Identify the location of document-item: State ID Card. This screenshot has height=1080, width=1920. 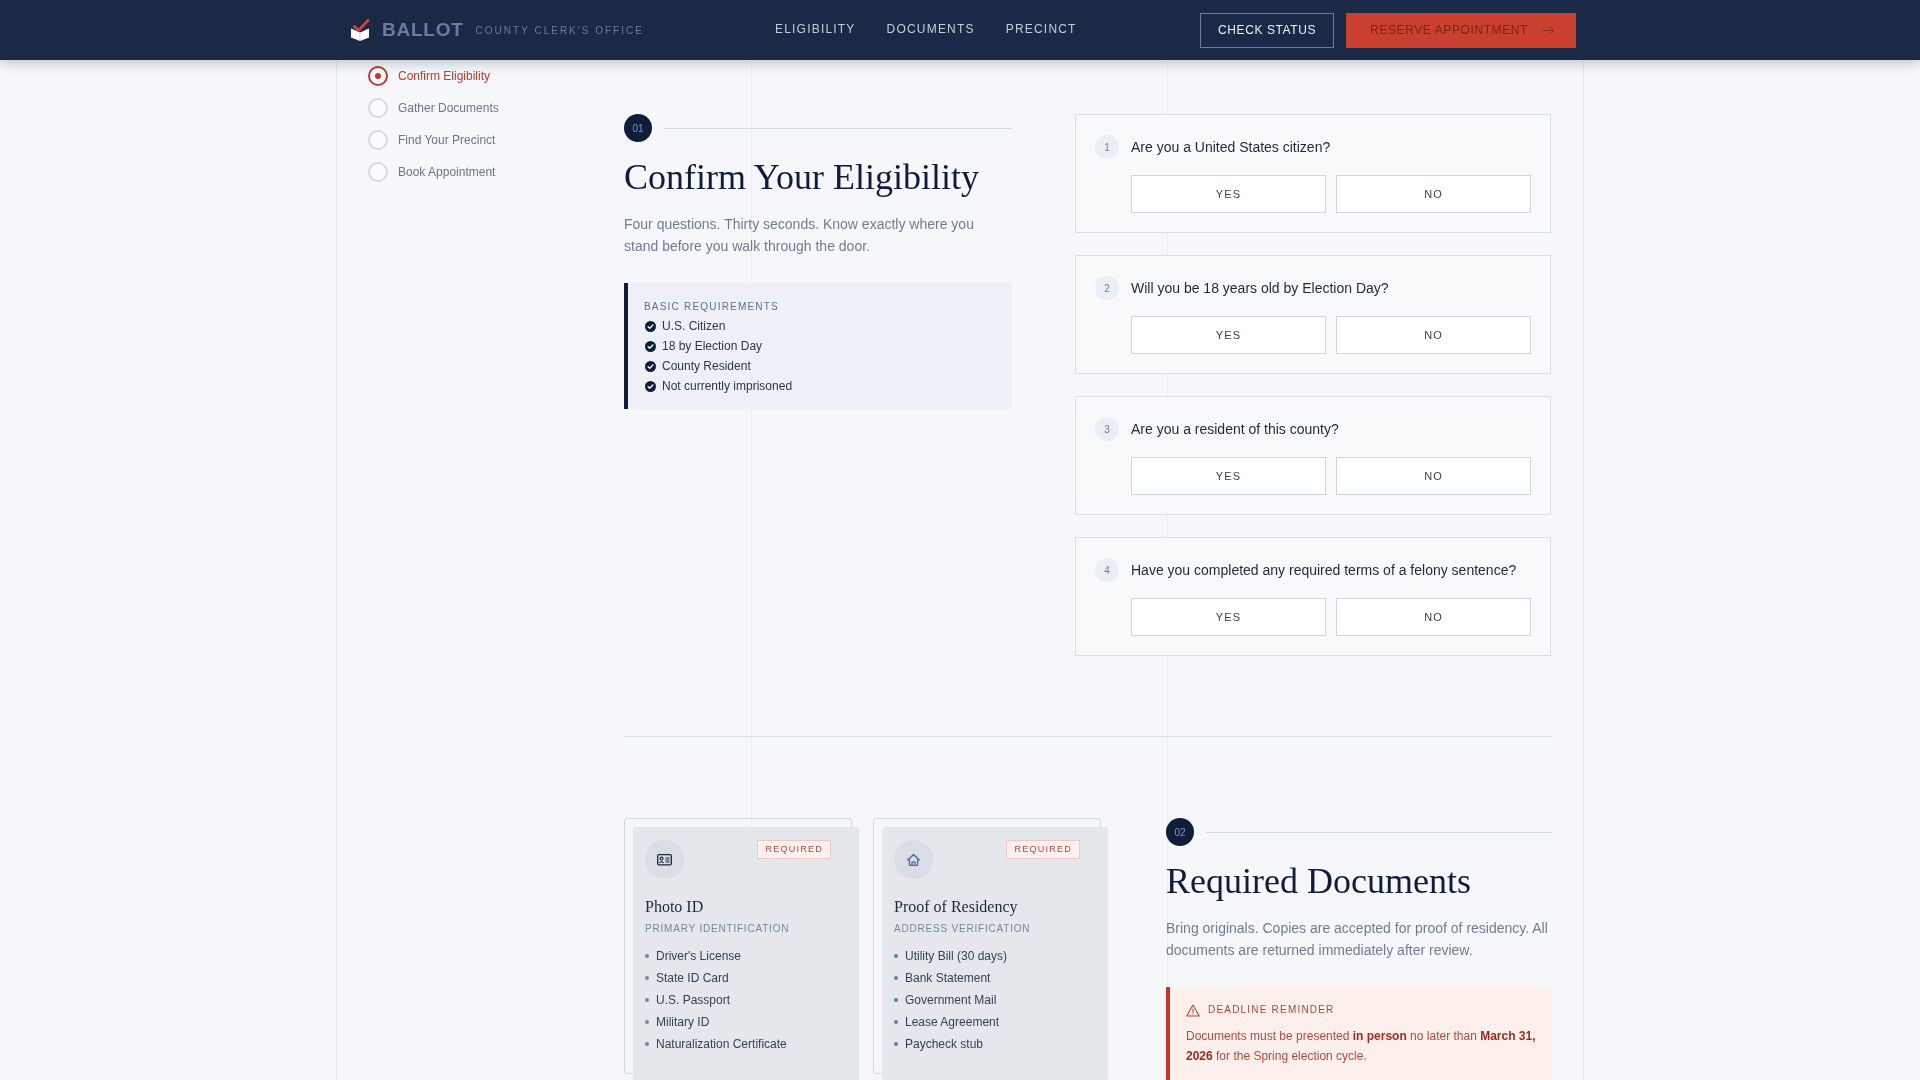
(692, 978).